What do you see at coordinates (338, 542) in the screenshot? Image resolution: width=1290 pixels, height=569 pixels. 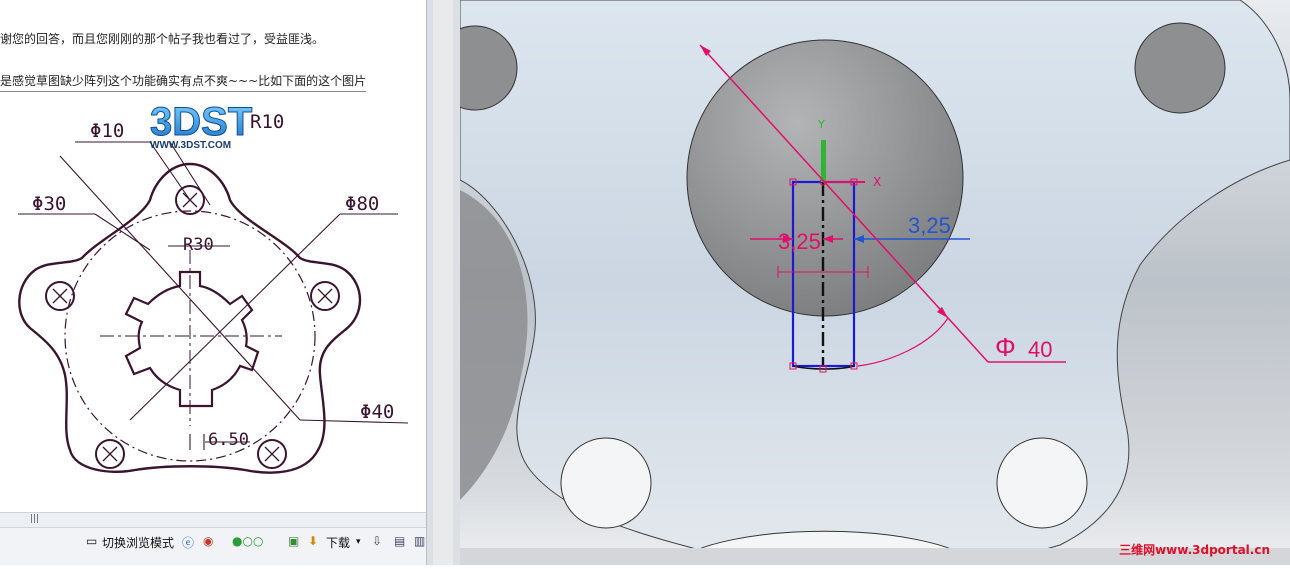 I see `download-button: 下载` at bounding box center [338, 542].